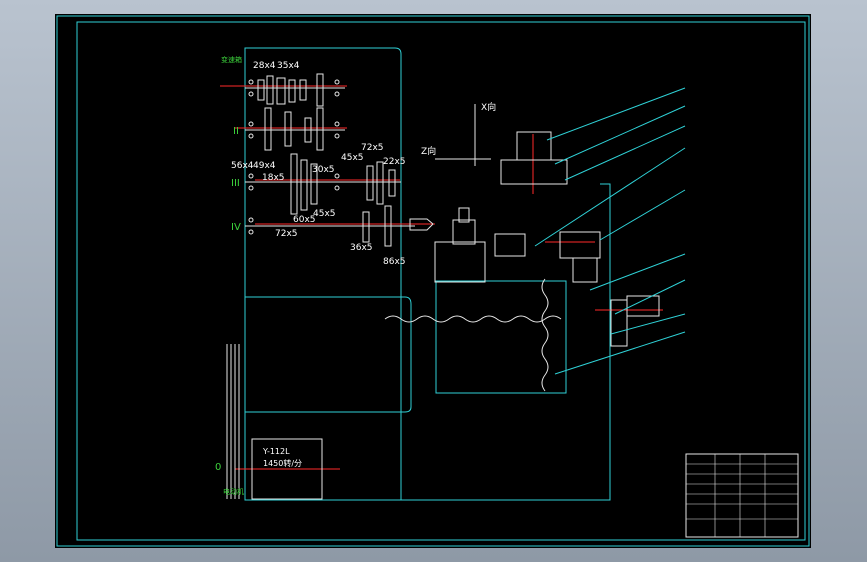  Describe the element at coordinates (361, 248) in the screenshot. I see `gear-label: 36x5` at that location.